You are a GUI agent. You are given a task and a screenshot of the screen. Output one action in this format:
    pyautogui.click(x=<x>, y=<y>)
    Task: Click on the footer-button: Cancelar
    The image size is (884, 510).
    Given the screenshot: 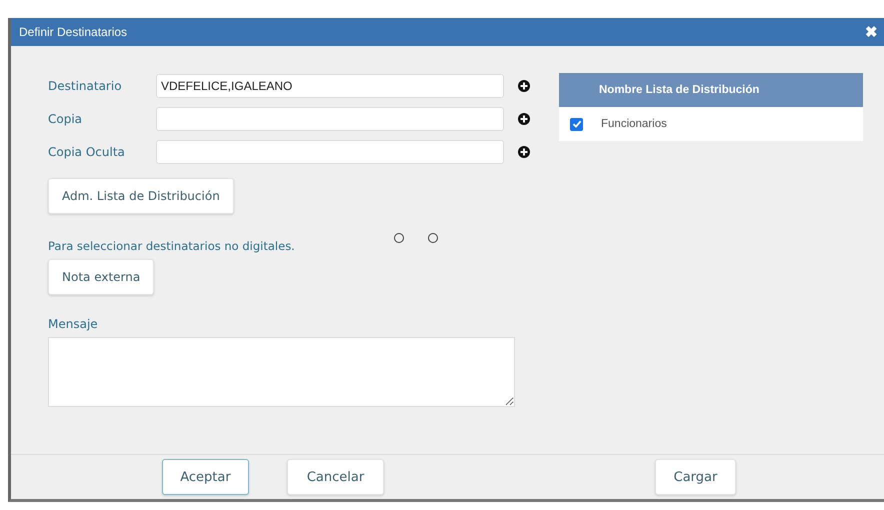 What is the action you would take?
    pyautogui.click(x=335, y=477)
    